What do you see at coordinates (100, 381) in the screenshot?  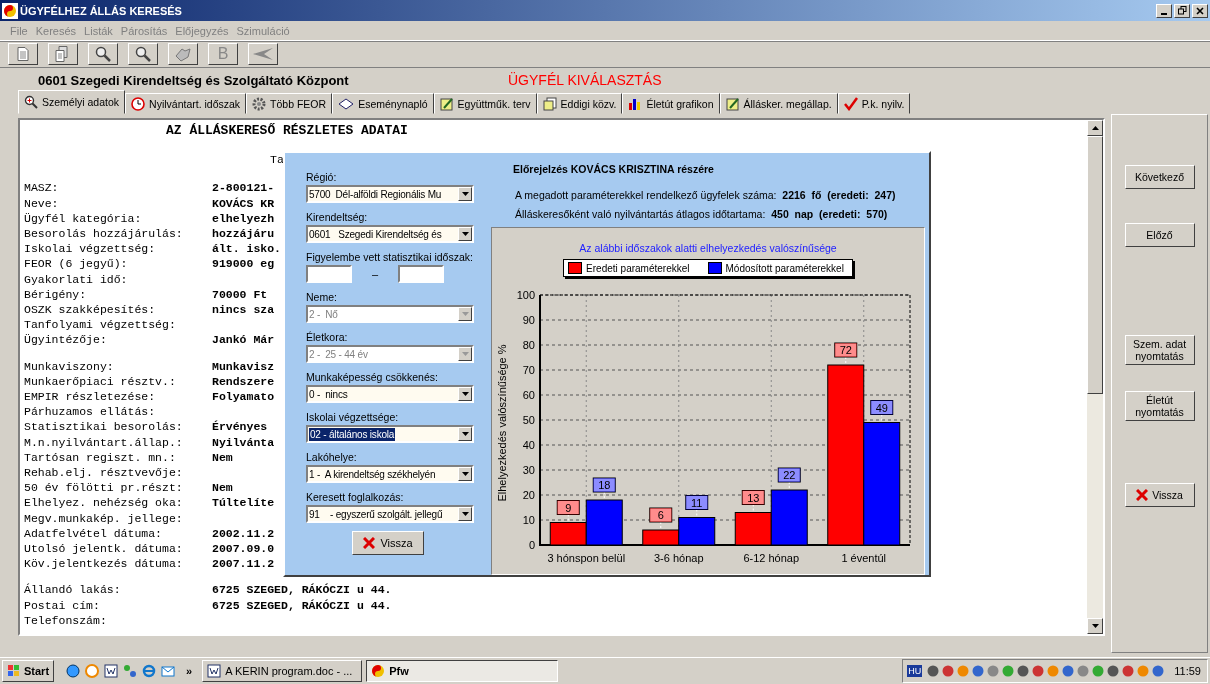 I see `field-label: Munkaerőpiaci résztv.:` at bounding box center [100, 381].